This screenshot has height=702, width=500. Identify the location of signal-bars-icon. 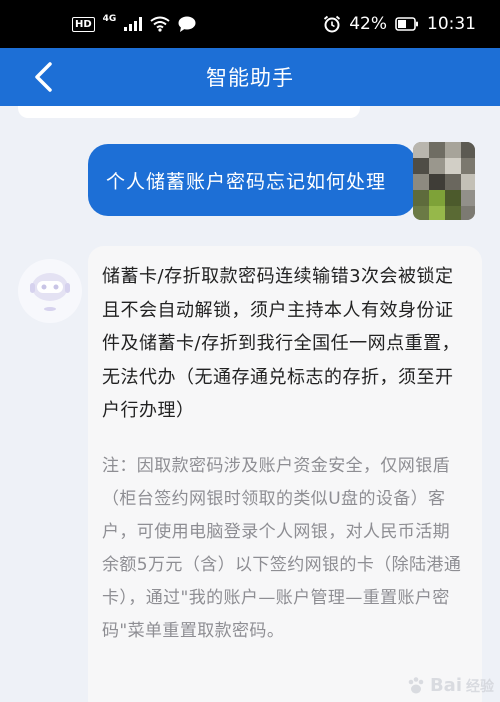
(133, 24).